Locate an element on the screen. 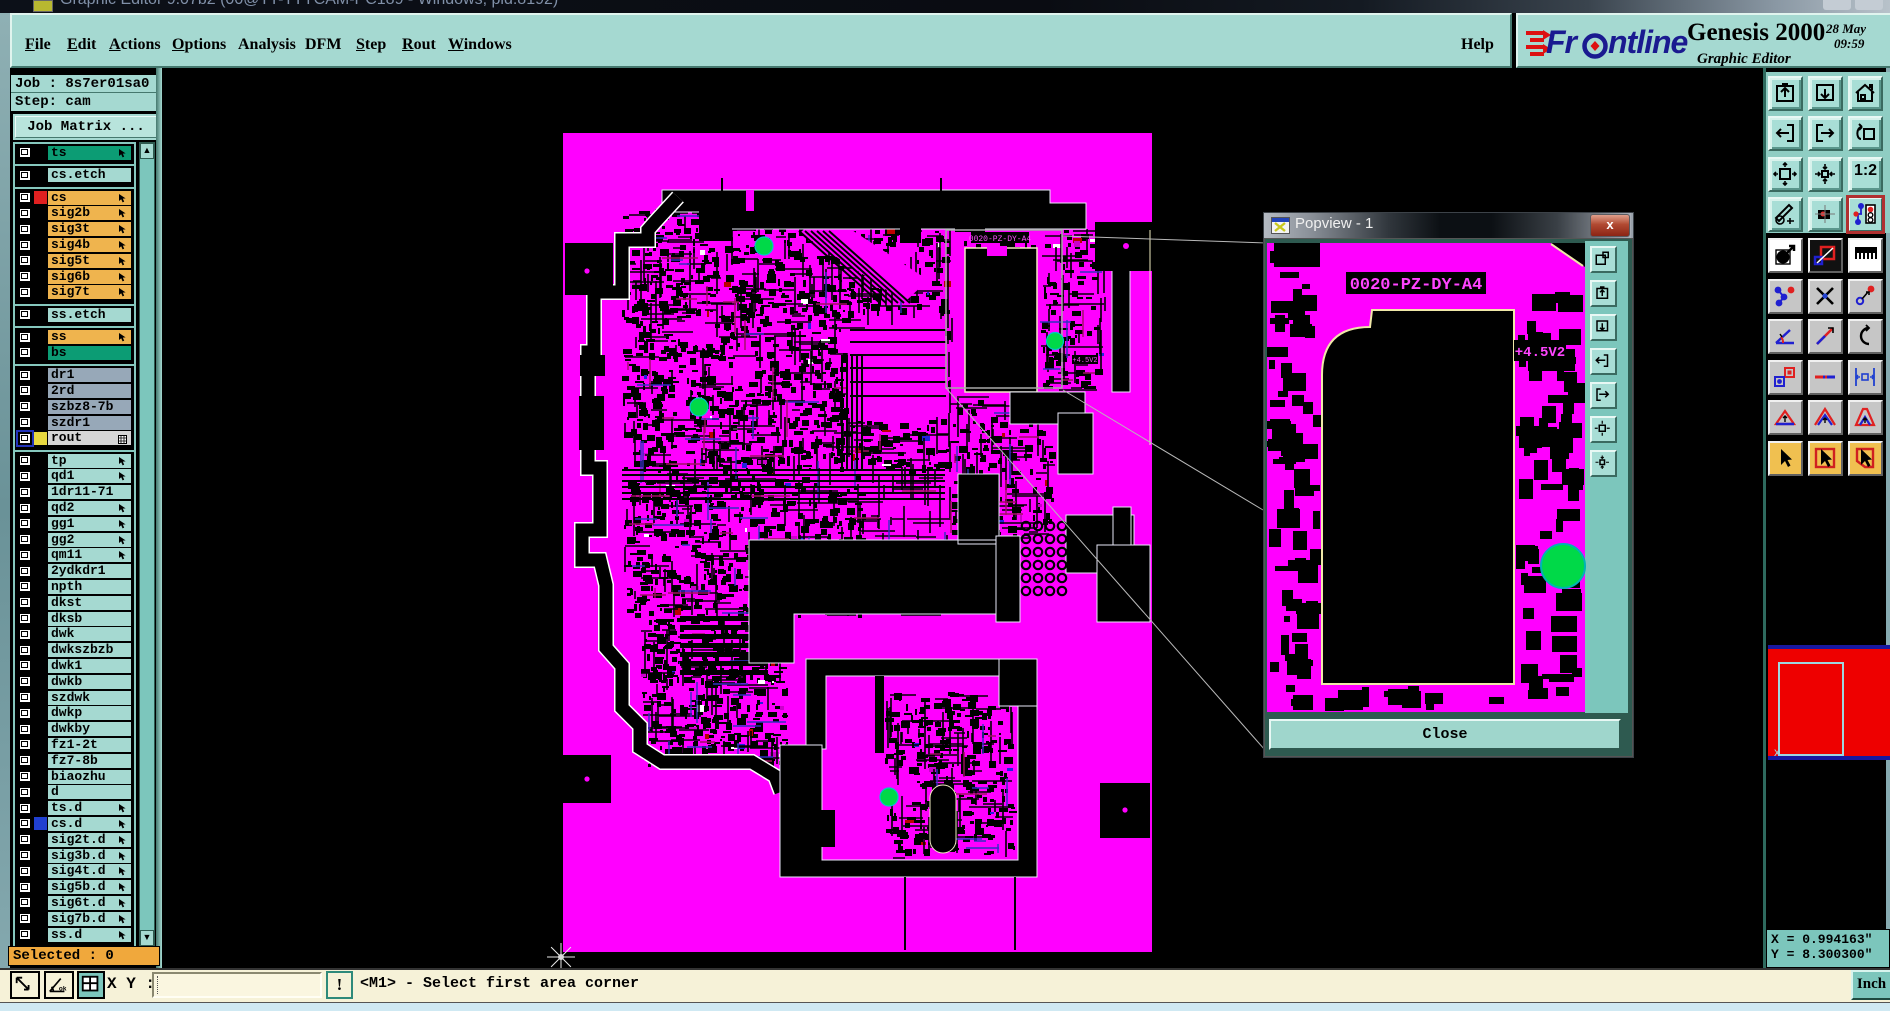 The image size is (1890, 1011). svg-text: +4.5V2 is located at coordinates (1540, 353).